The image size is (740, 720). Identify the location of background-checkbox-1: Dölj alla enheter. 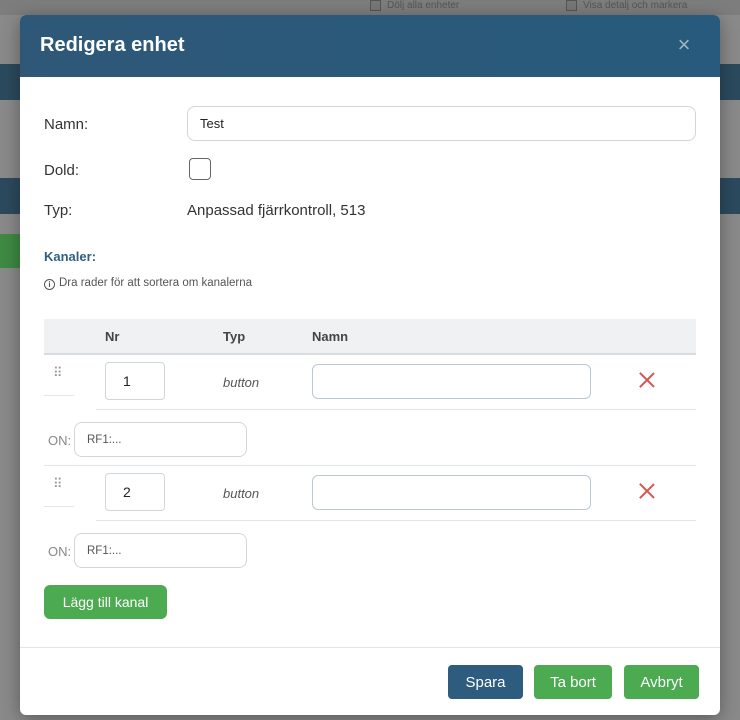
(414, 6).